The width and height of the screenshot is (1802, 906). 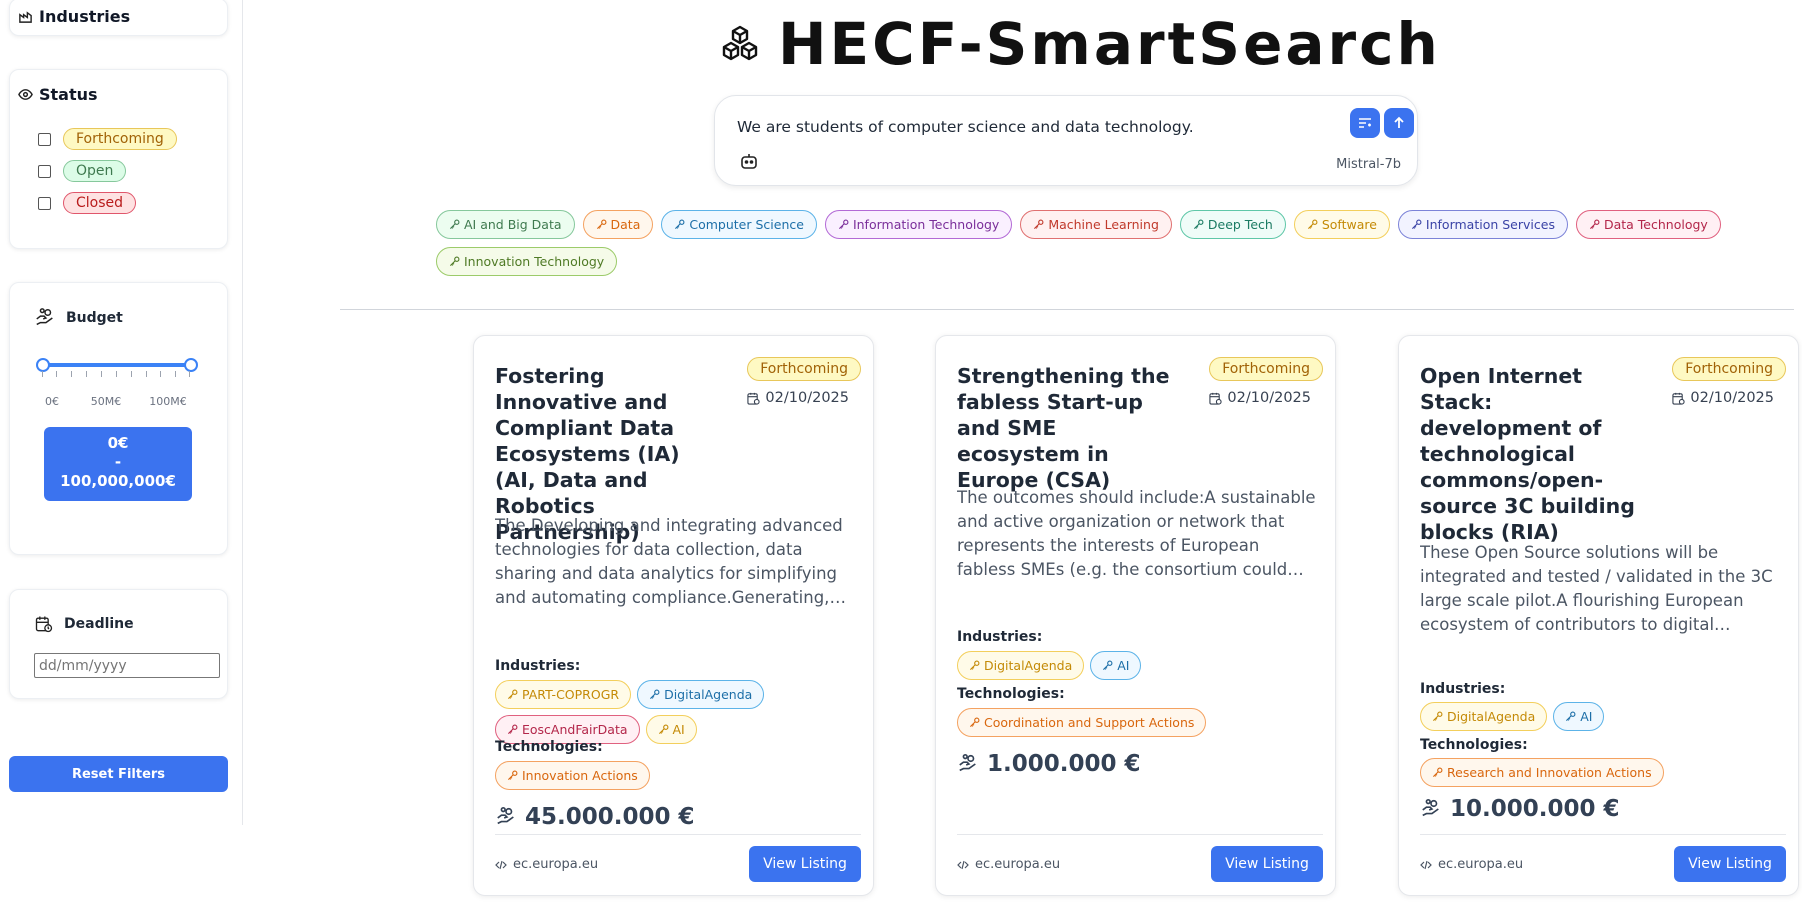 I want to click on keyword-chip: Data, so click(x=618, y=224).